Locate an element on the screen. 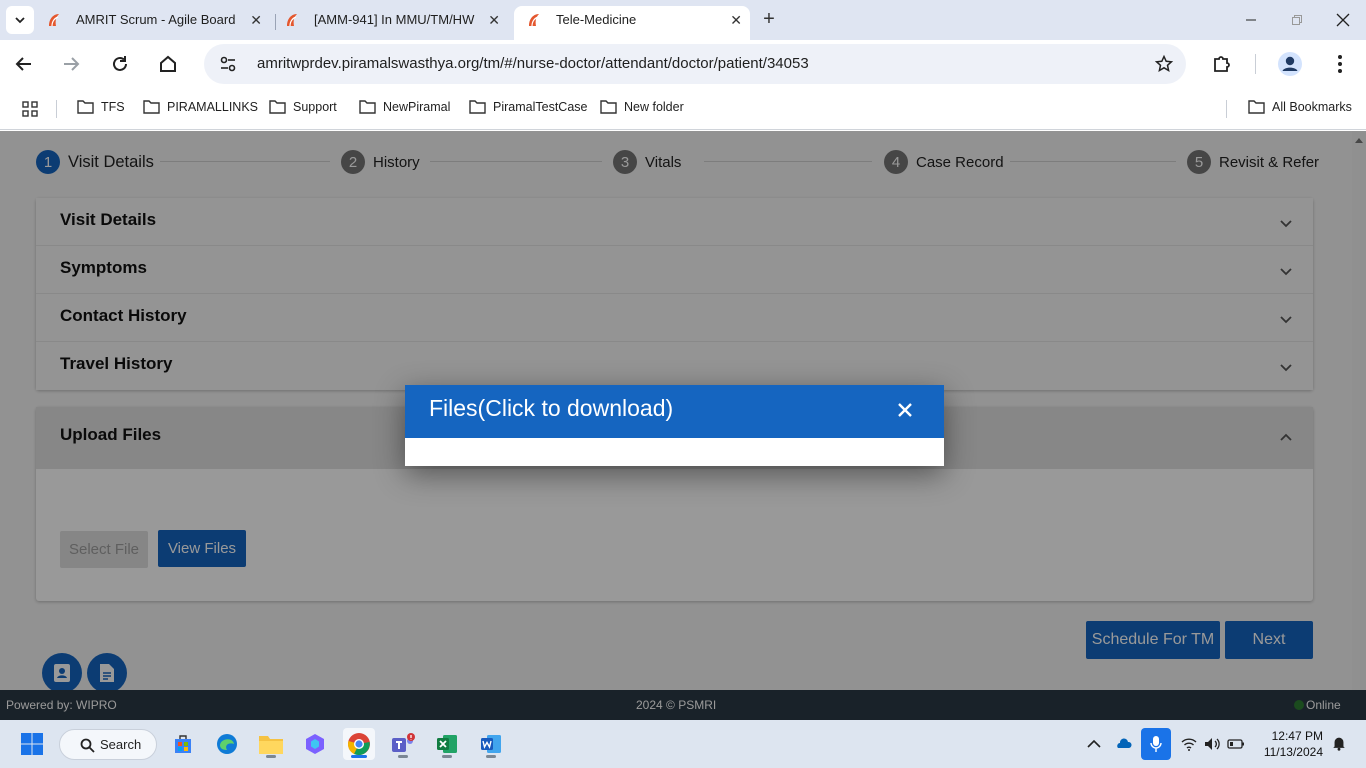  apps-grid-icon is located at coordinates (30, 109).